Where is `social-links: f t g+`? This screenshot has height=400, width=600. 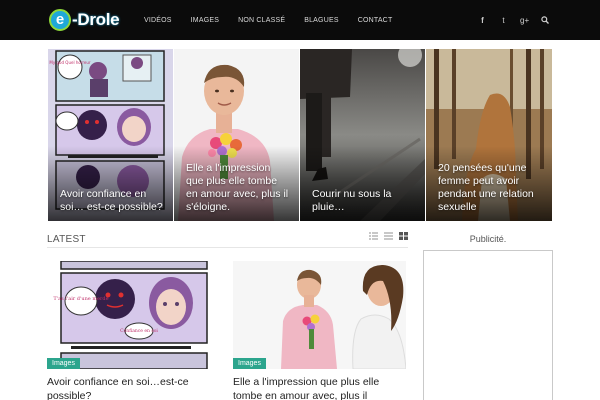 social-links: f t g+ is located at coordinates (508, 20).